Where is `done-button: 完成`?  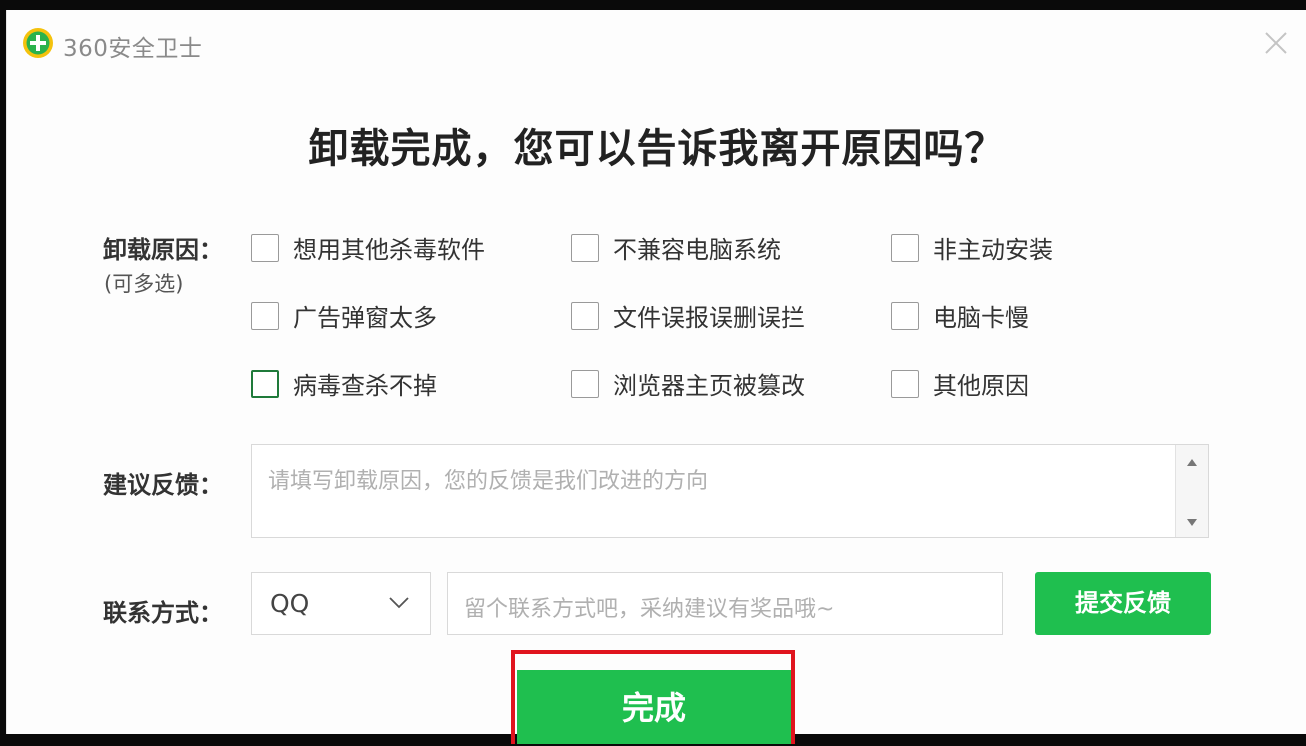
done-button: 完成 is located at coordinates (654, 707).